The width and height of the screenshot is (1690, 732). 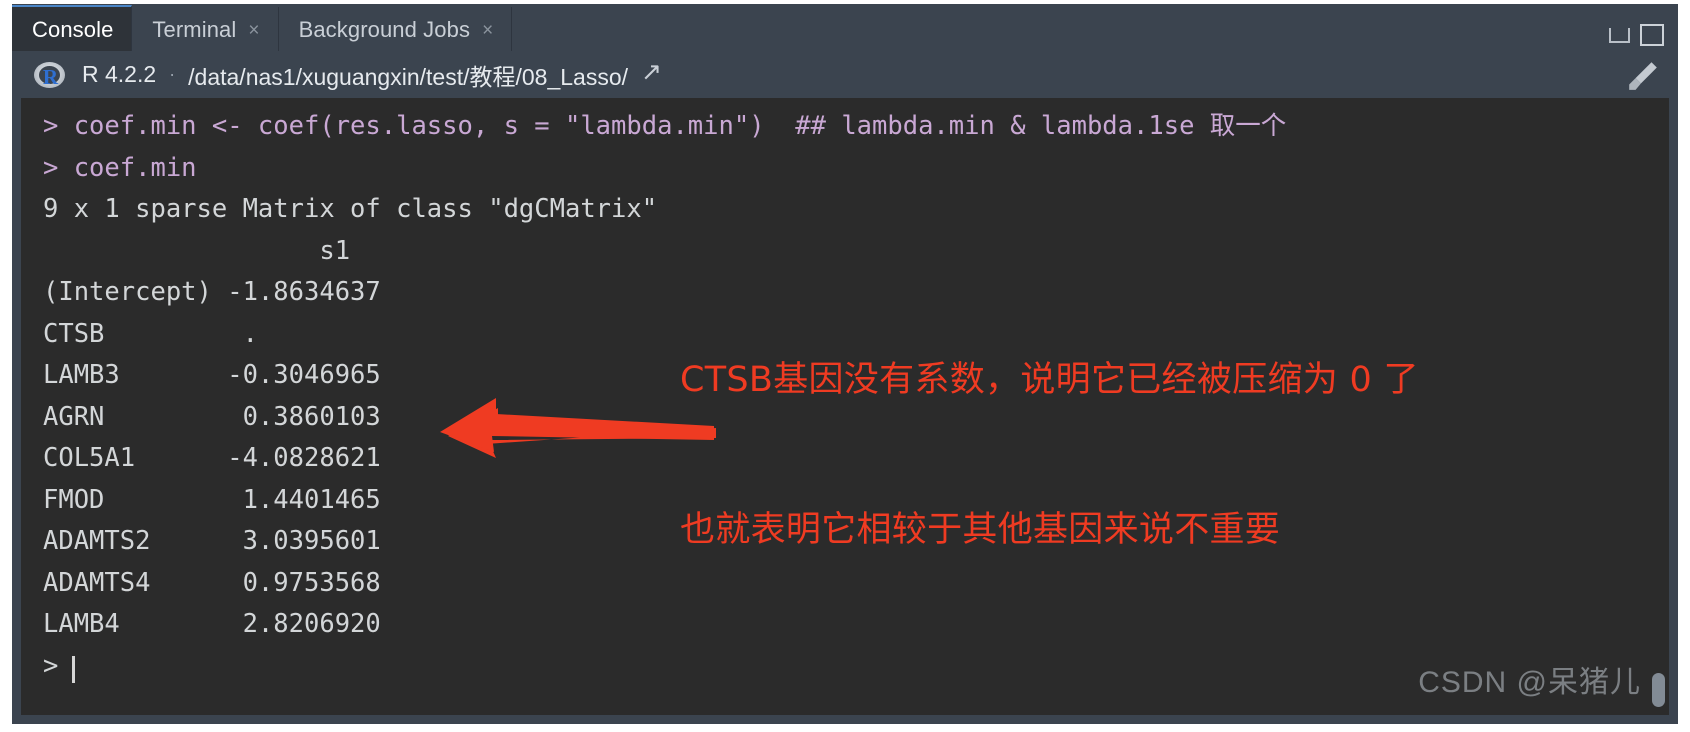 What do you see at coordinates (578, 428) in the screenshot?
I see `left-arrow-annotation-icon` at bounding box center [578, 428].